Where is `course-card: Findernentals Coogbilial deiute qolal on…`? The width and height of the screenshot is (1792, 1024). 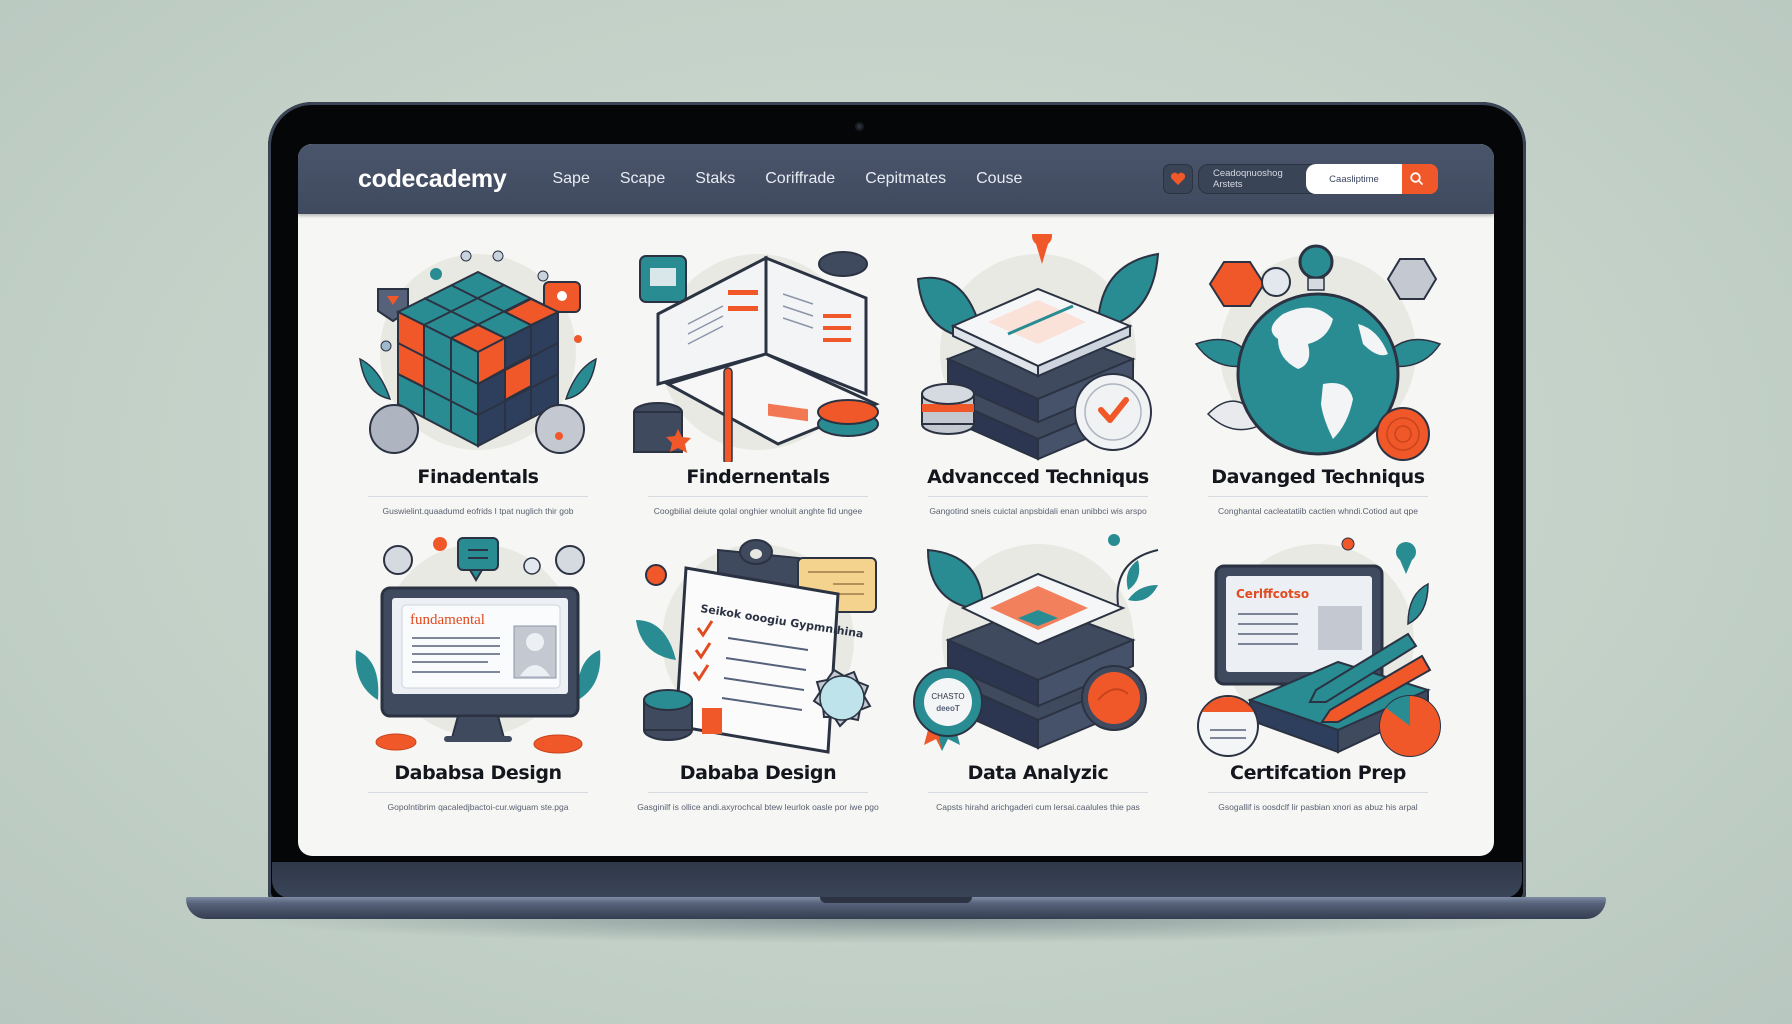
course-card: Findernentals Coogbilial deiute qolal on… is located at coordinates (758, 382).